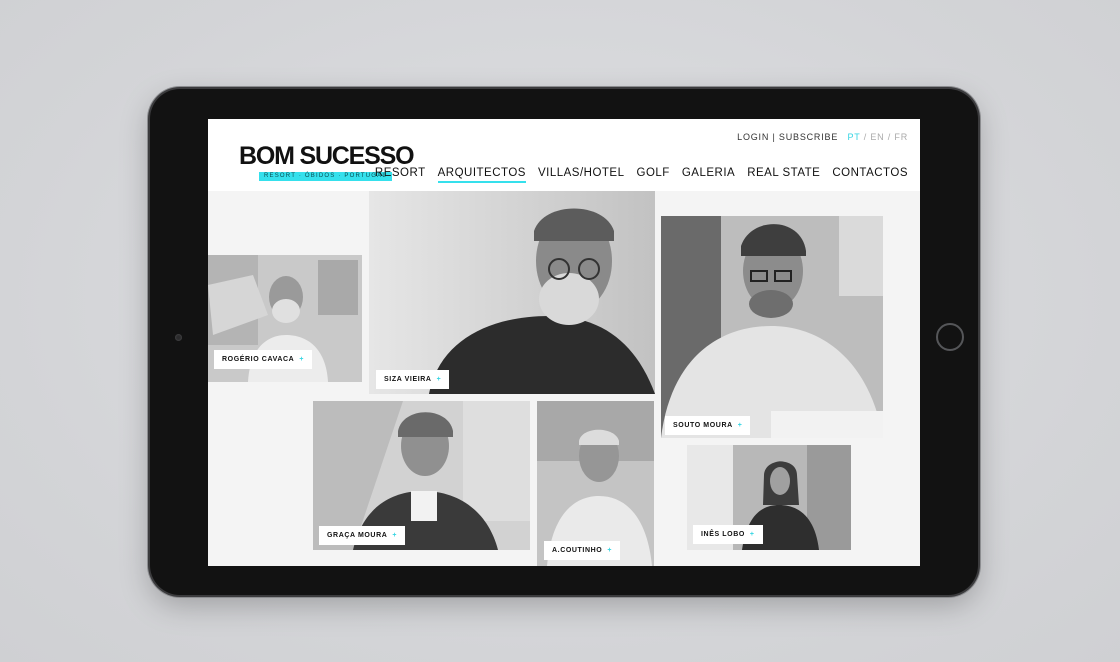 This screenshot has width=1120, height=662. What do you see at coordinates (400, 175) in the screenshot?
I see `nav-resort: RESORT` at bounding box center [400, 175].